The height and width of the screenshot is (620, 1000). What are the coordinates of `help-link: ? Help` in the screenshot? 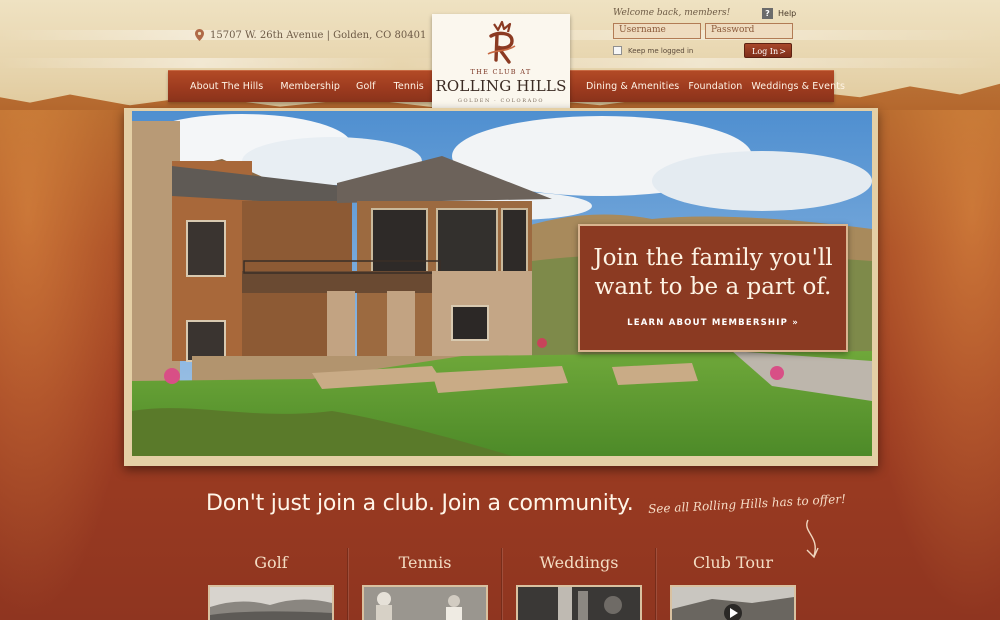 It's located at (779, 13).